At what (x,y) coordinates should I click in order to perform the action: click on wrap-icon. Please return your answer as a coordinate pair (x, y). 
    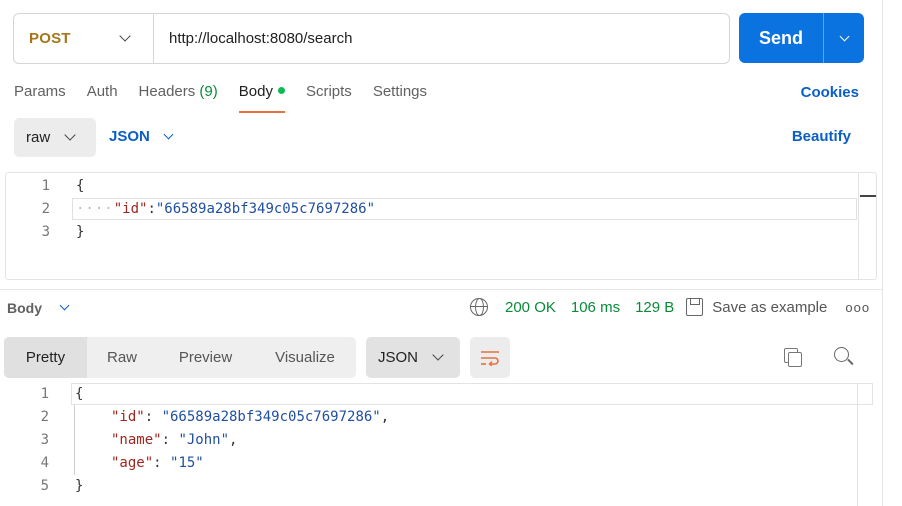
    Looking at the image, I should click on (490, 358).